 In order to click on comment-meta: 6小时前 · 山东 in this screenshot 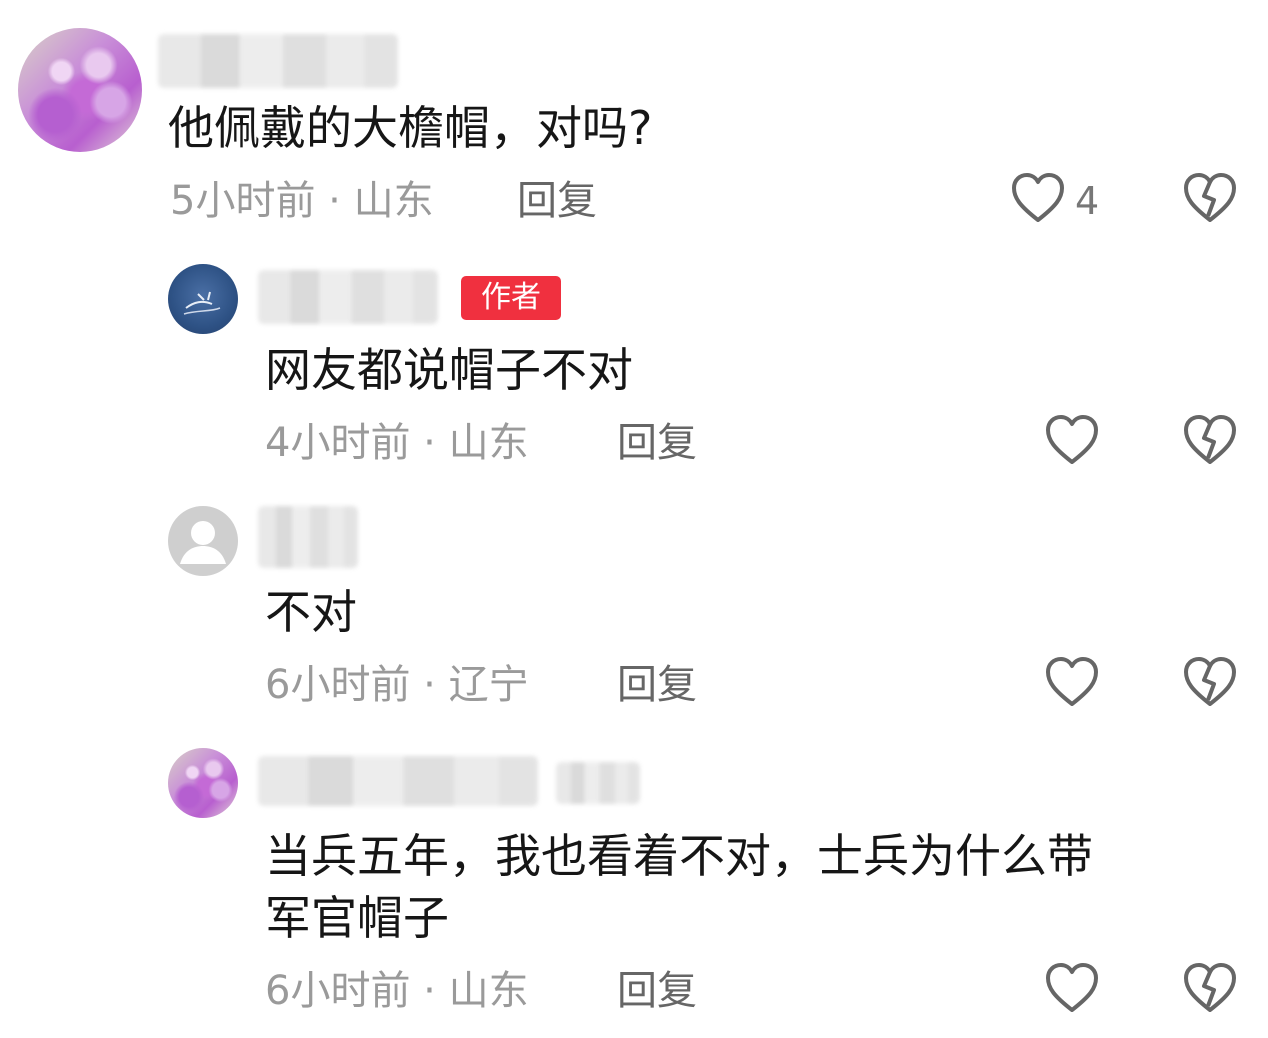, I will do `click(397, 991)`.